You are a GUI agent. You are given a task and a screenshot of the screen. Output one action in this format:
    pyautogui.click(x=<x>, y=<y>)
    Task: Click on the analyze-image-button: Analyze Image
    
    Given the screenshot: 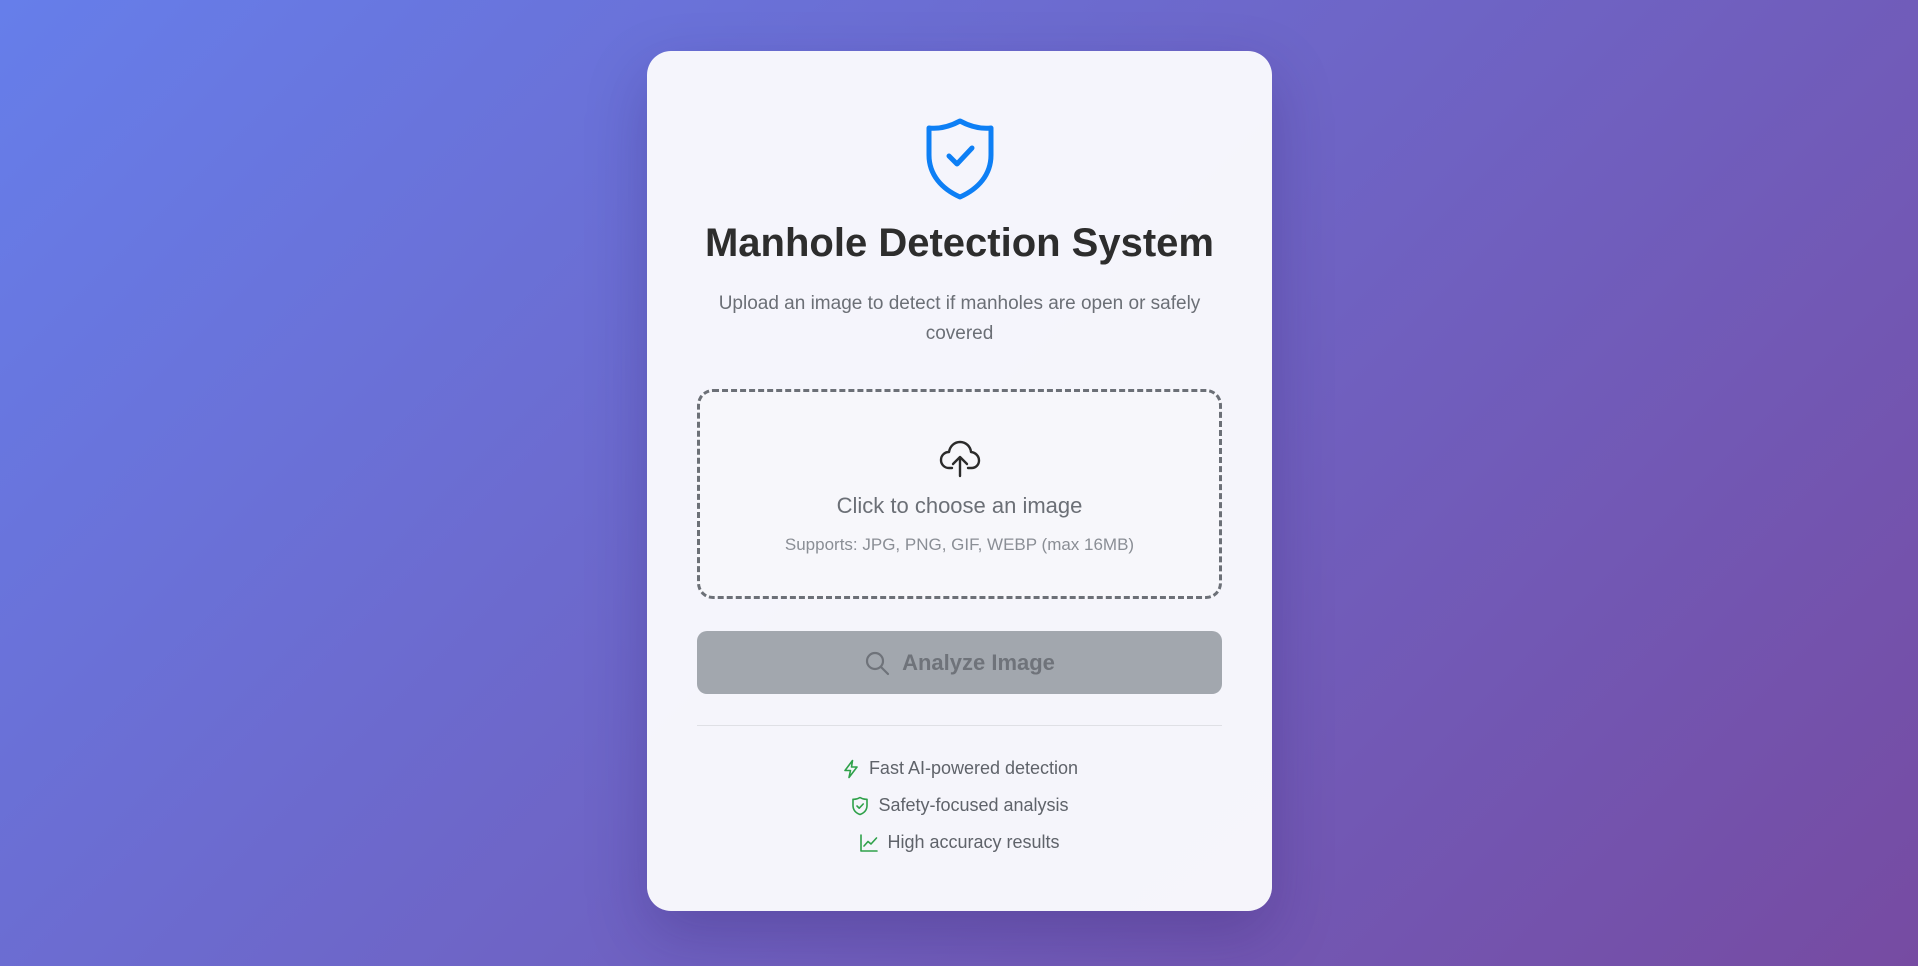 What is the action you would take?
    pyautogui.click(x=959, y=662)
    